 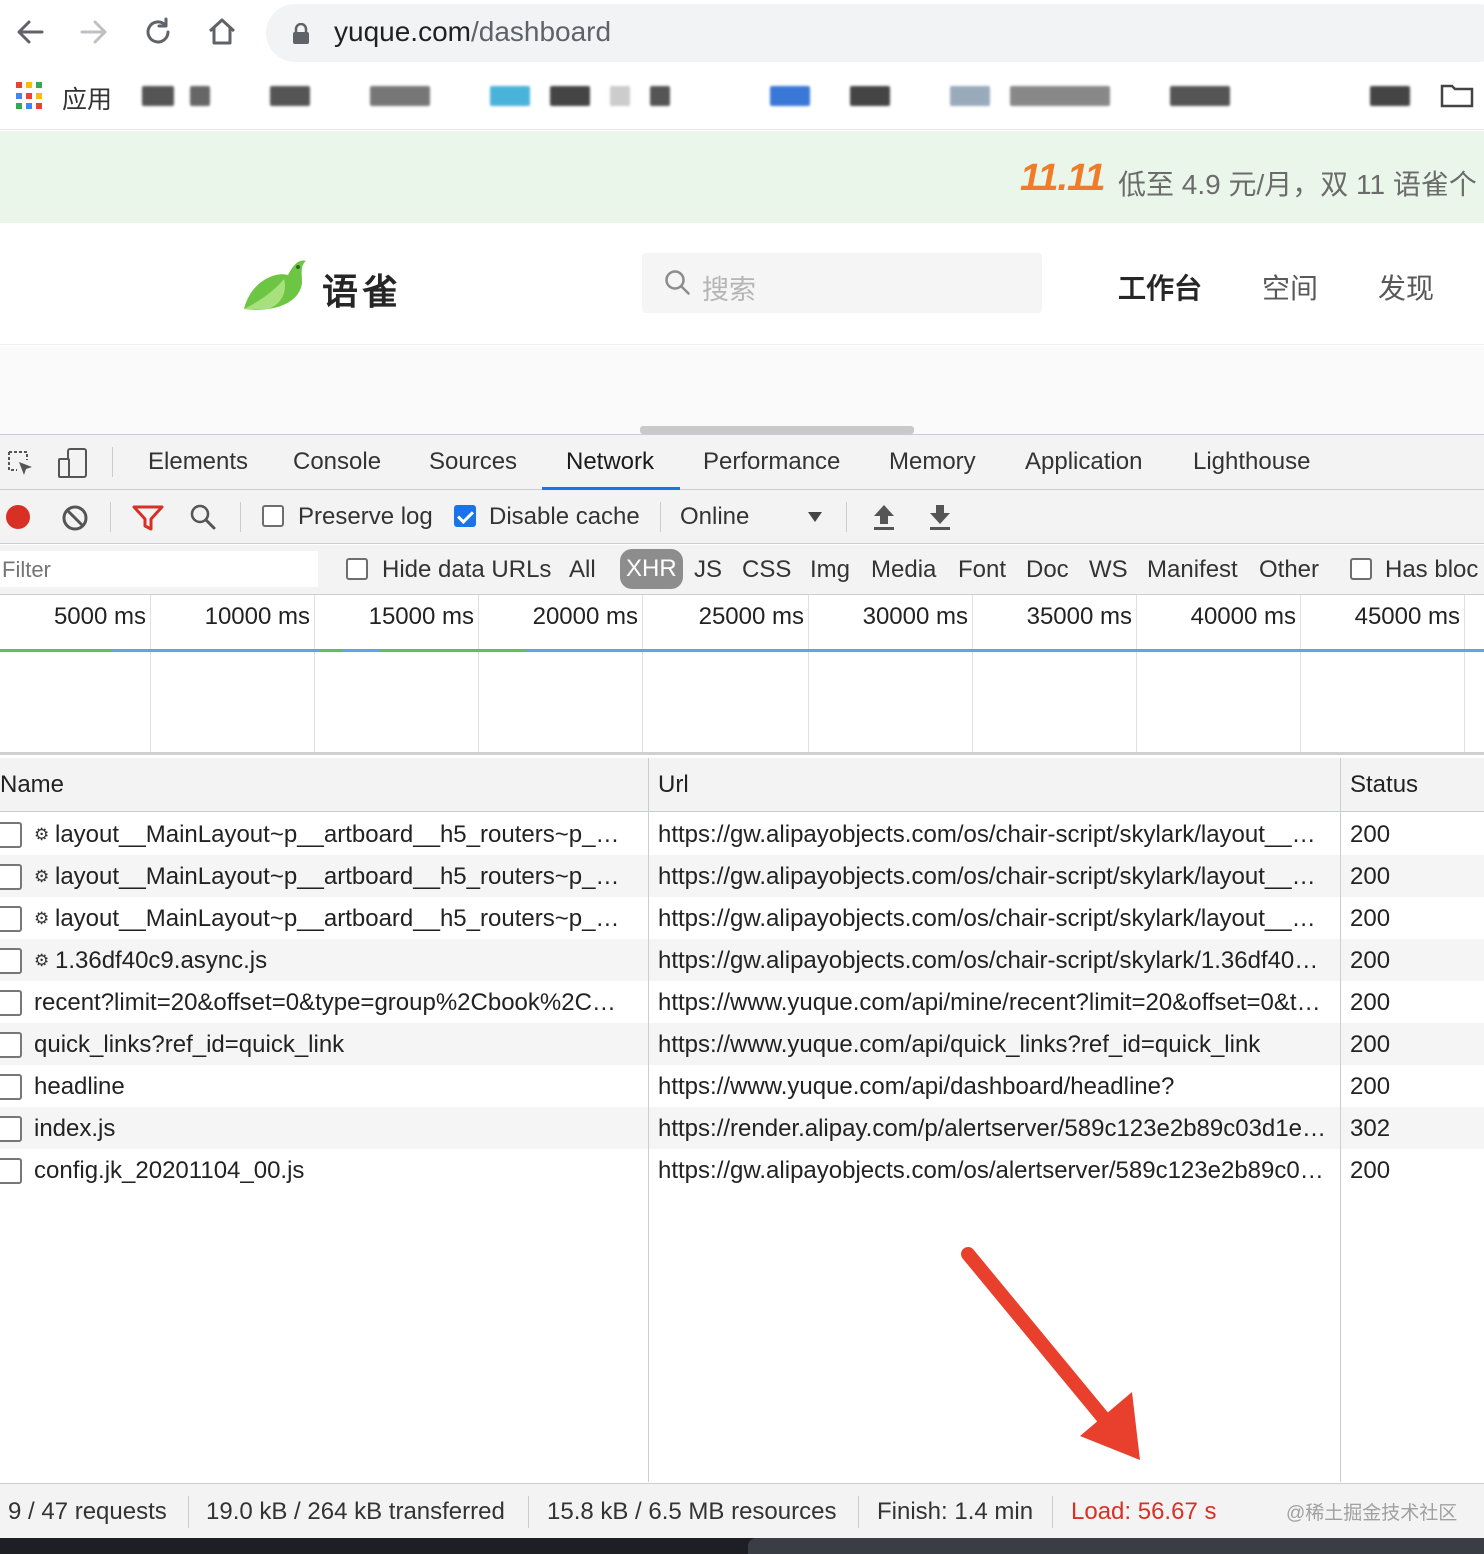 I want to click on preserve-log-label: Preserve log, so click(x=365, y=517).